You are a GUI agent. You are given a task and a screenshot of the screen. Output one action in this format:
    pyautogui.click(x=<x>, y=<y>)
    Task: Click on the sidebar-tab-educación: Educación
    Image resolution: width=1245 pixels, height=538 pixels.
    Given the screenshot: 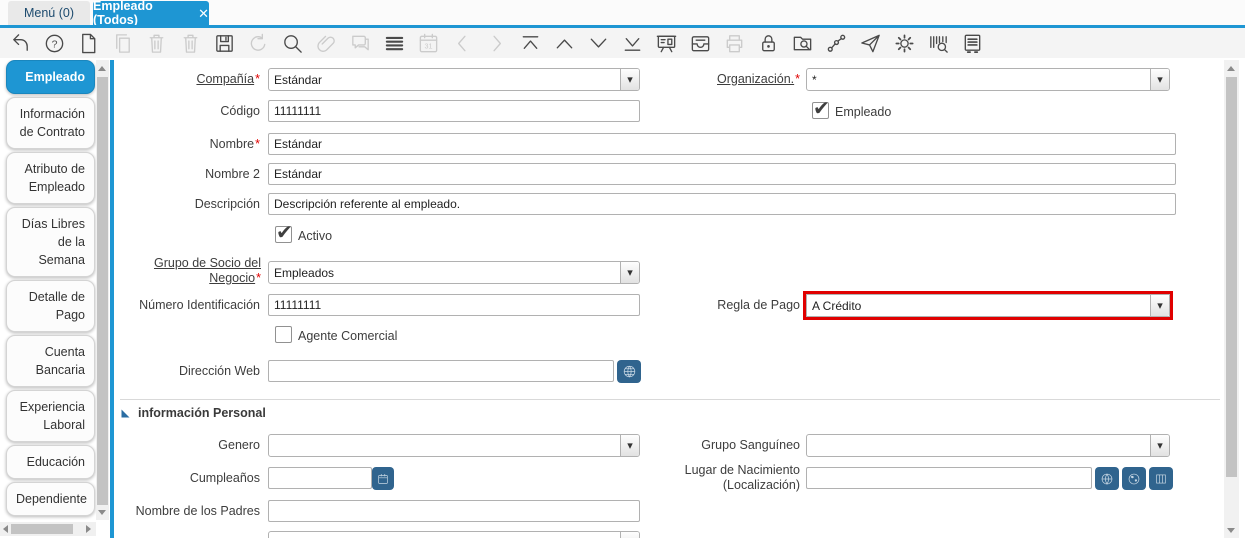 What is the action you would take?
    pyautogui.click(x=50, y=462)
    